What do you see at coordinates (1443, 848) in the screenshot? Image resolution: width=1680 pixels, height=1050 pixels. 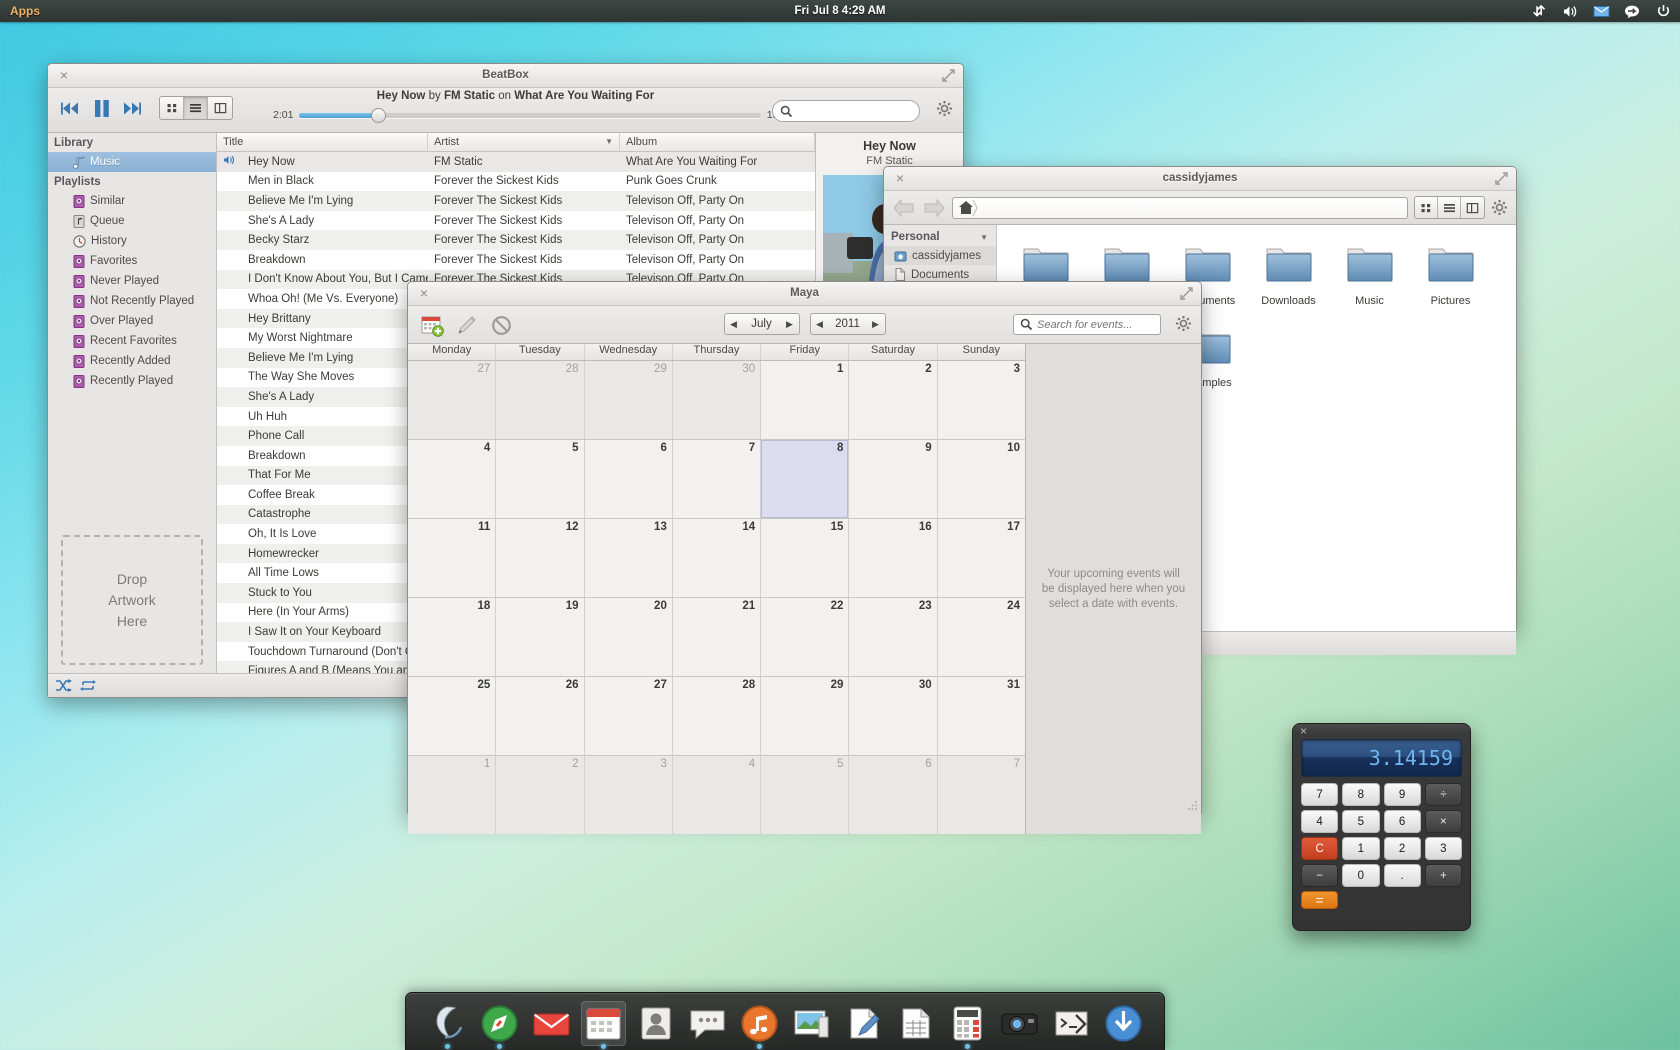 I see `calc-key-3: 3` at bounding box center [1443, 848].